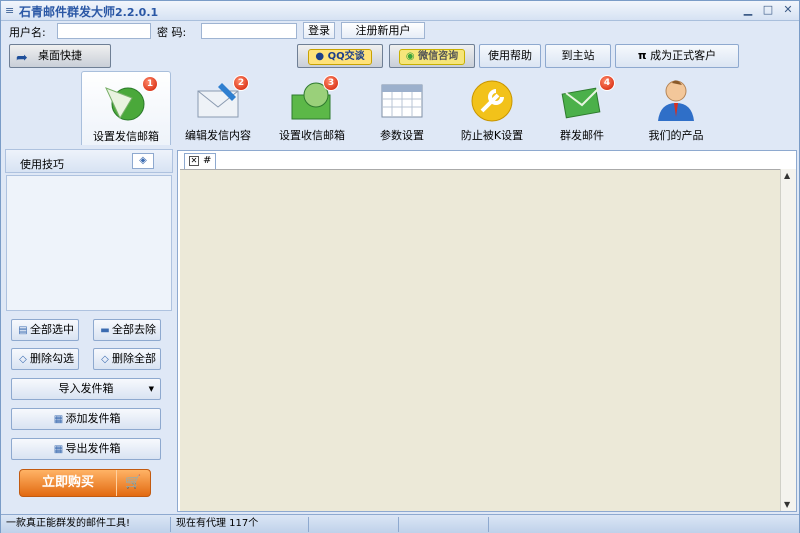 Image resolution: width=800 pixels, height=533 pixels. I want to click on close-tab-icon: ✕, so click(194, 161).